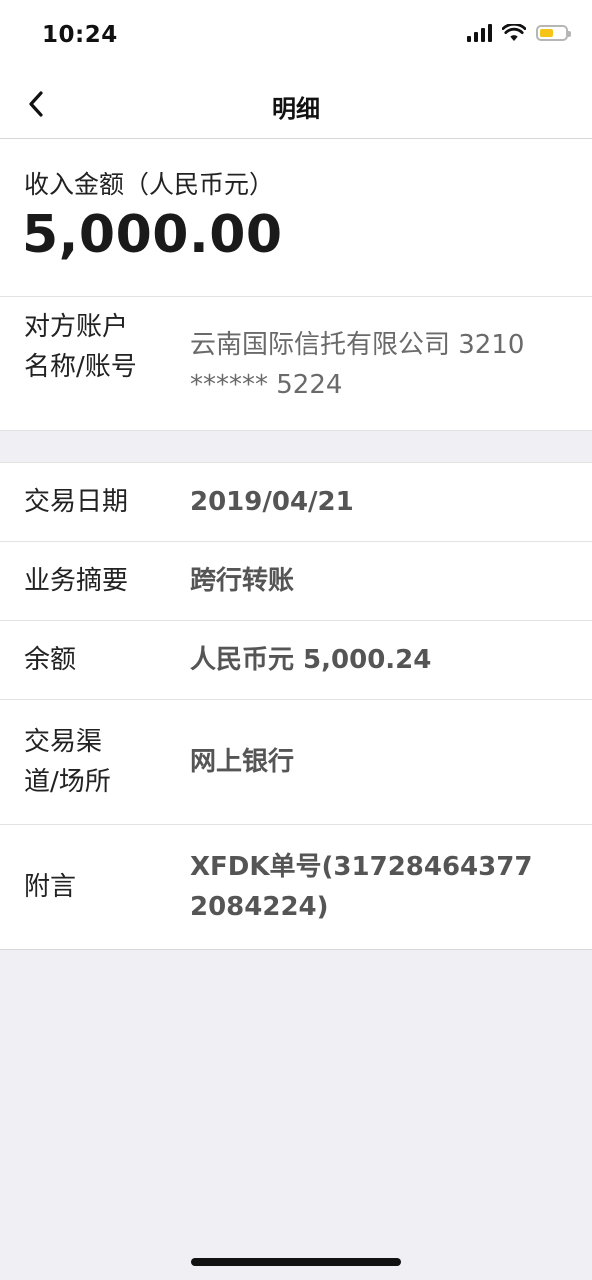 The image size is (592, 1280). I want to click on detail-row-balance: 余额 人民币元 5,000.24, so click(296, 660).